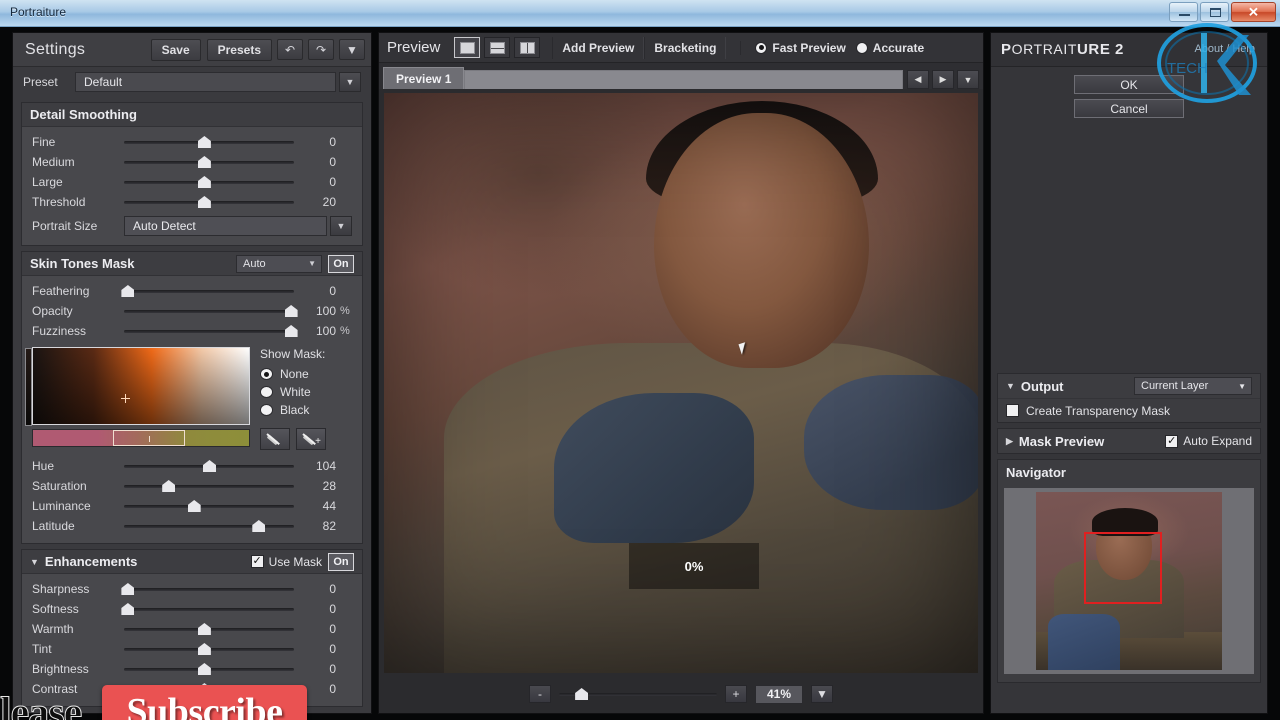 The image size is (1280, 720). Describe the element at coordinates (209, 182) in the screenshot. I see `slider-large-track` at that location.